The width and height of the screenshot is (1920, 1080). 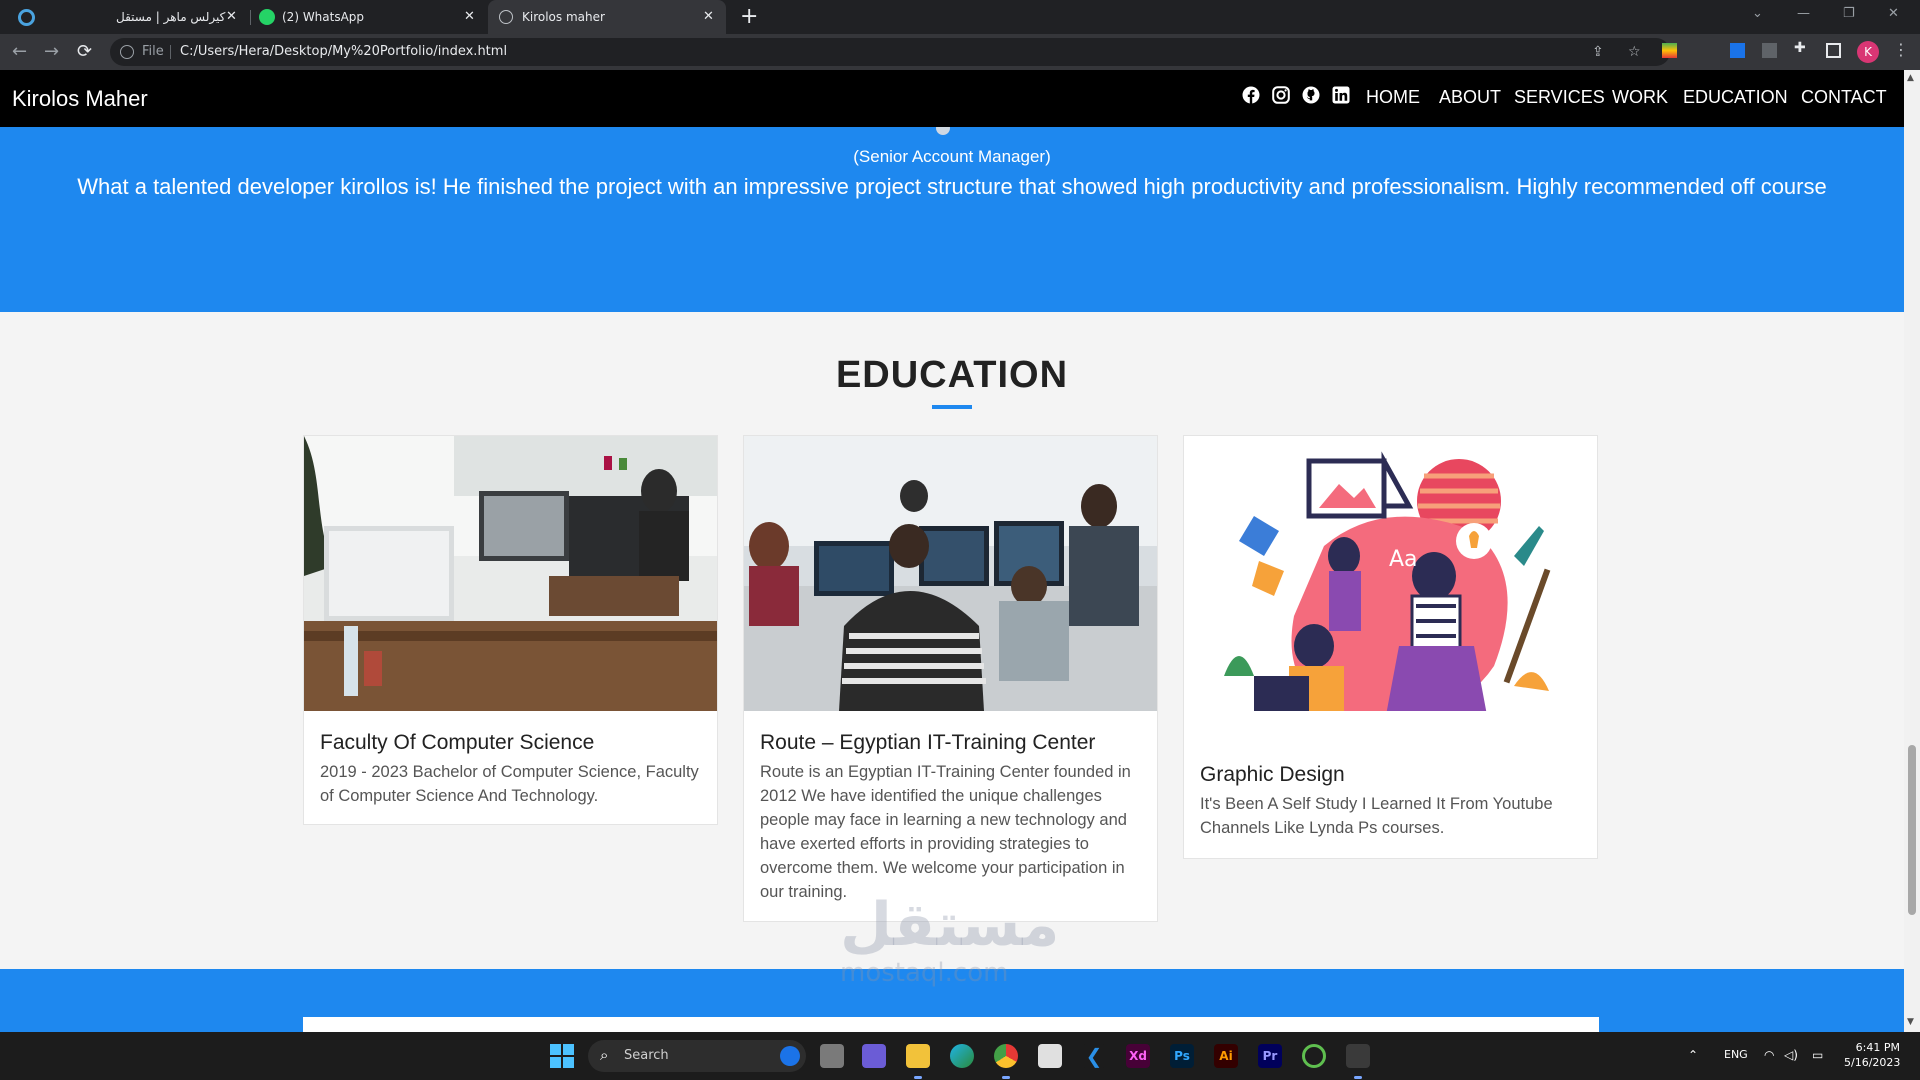 What do you see at coordinates (951, 1024) in the screenshot?
I see `contact-form-card` at bounding box center [951, 1024].